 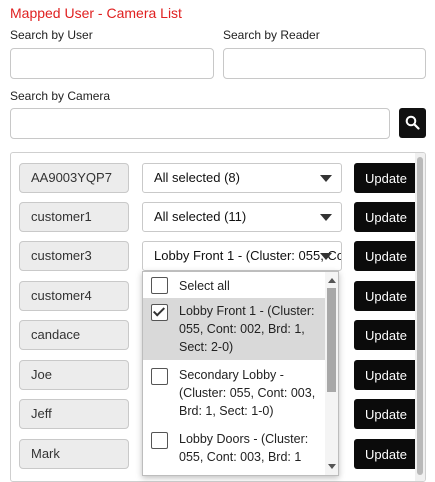 What do you see at coordinates (200, 123) in the screenshot?
I see `search-camera-input` at bounding box center [200, 123].